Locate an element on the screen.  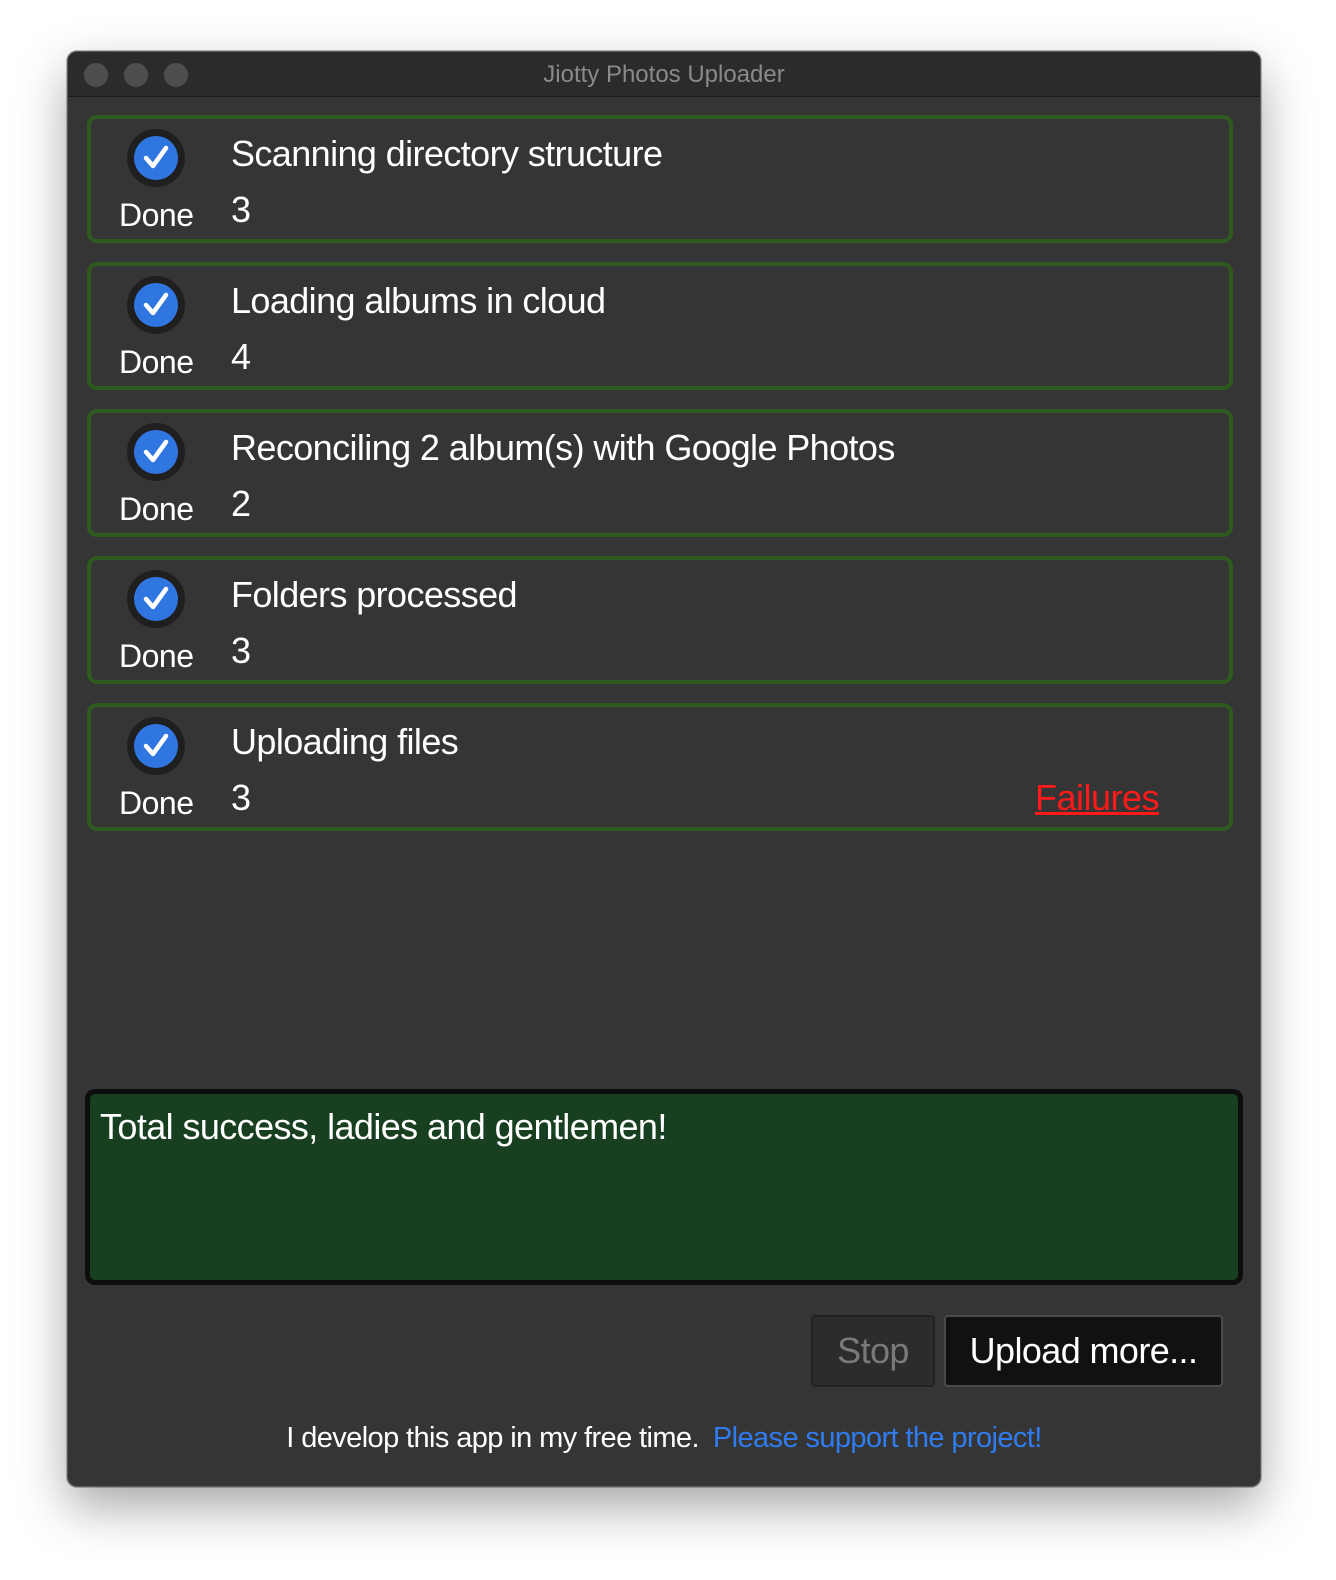
title-bar: Jiotty Photos Uploader is located at coordinates (664, 74).